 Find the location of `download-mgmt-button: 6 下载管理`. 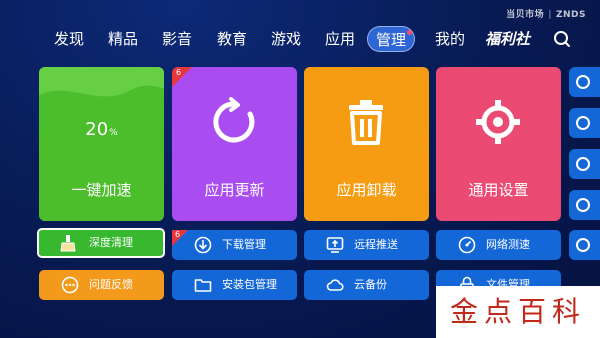

download-mgmt-button: 6 下载管理 is located at coordinates (234, 245).